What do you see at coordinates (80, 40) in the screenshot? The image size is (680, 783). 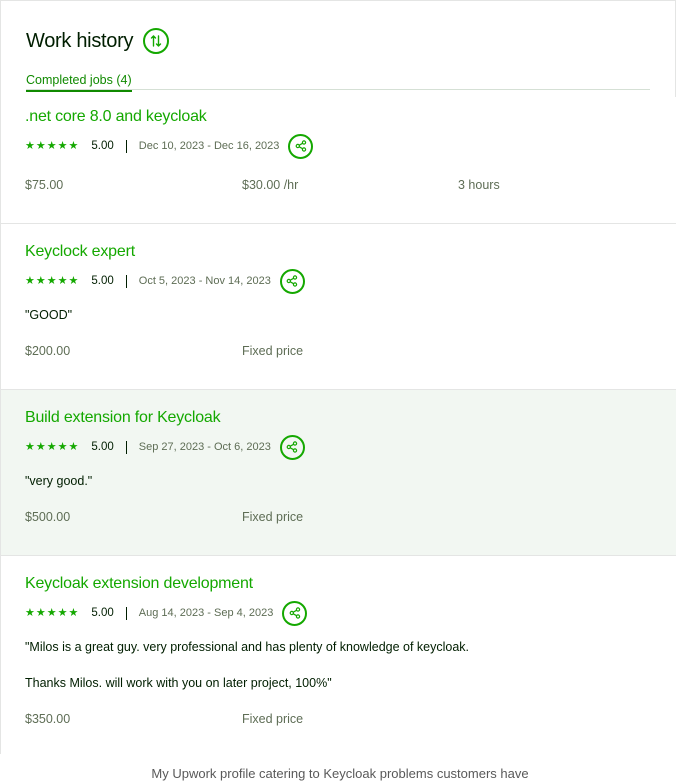 I see `page-title: Work history` at bounding box center [80, 40].